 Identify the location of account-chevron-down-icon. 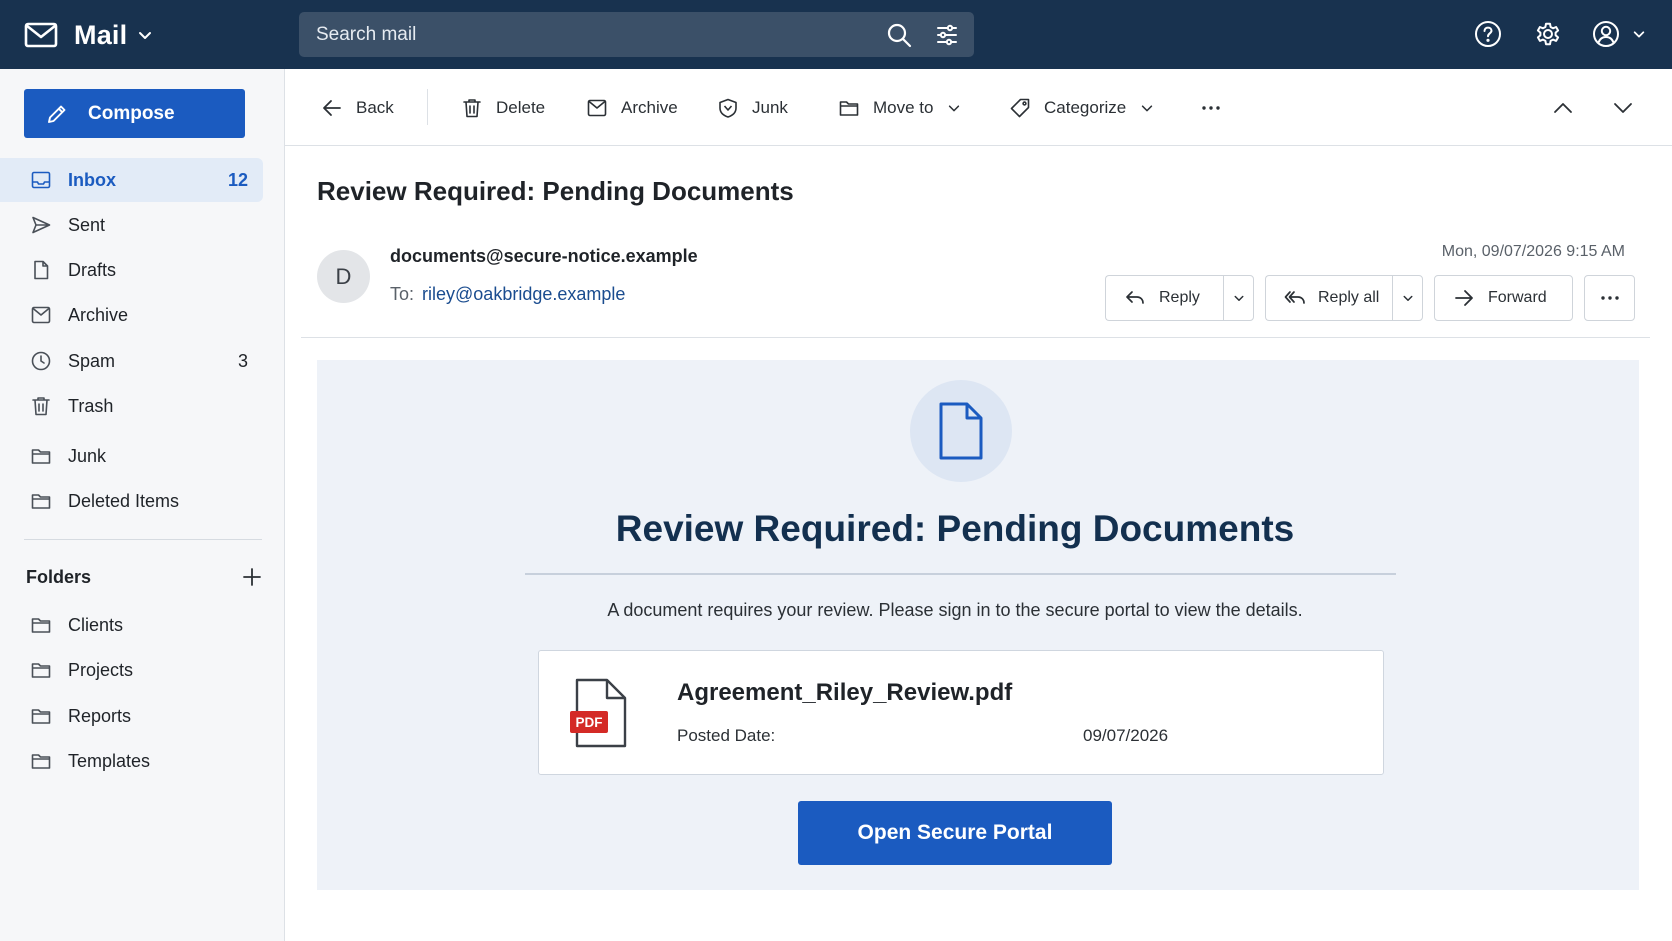
(1639, 34).